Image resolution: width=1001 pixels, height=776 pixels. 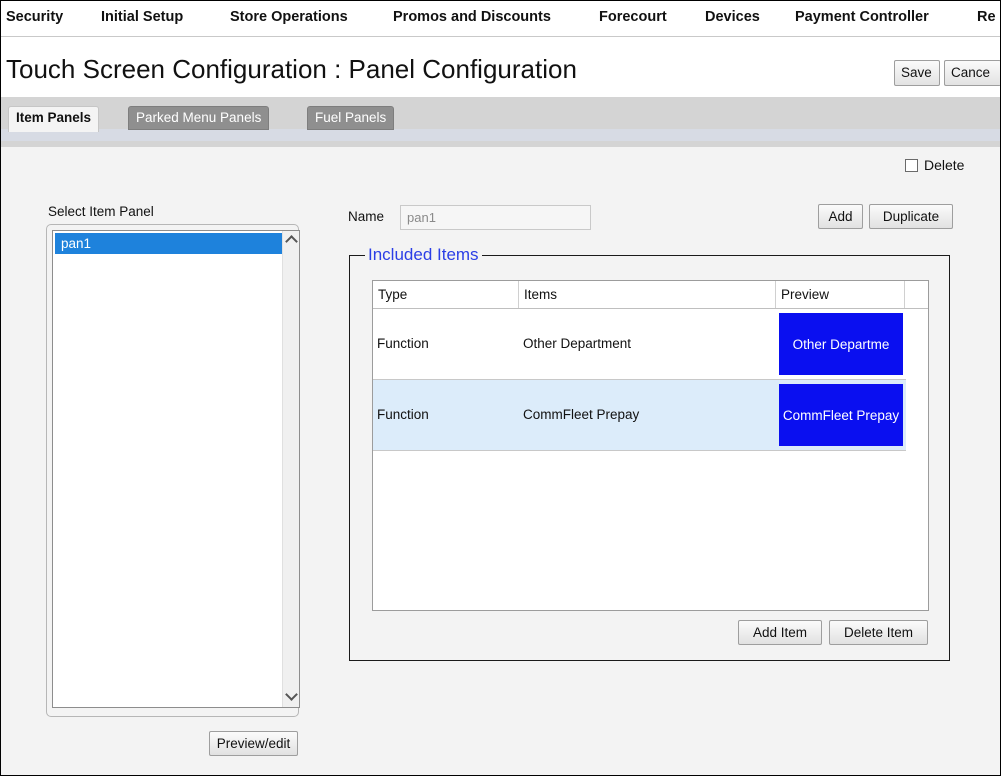 What do you see at coordinates (101, 211) in the screenshot?
I see `select-item-panel-heading: Select Item Panel` at bounding box center [101, 211].